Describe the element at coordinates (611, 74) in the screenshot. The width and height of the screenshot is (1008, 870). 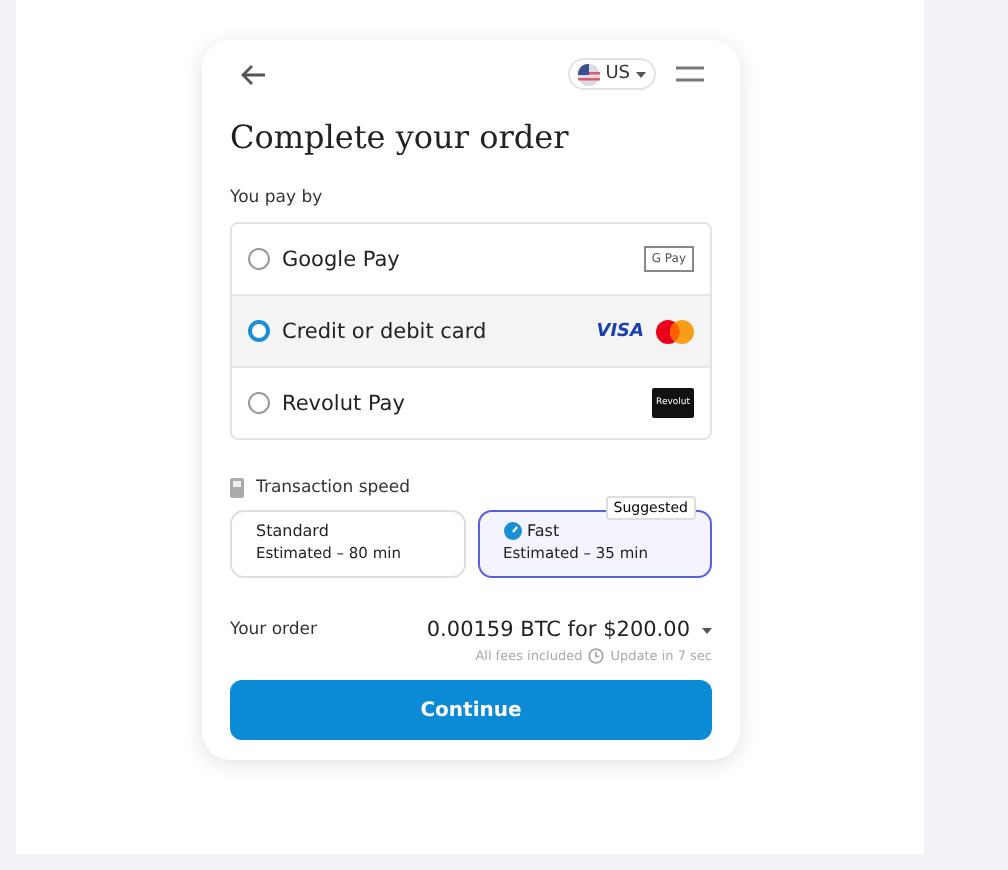
I see `locale-button: US` at that location.